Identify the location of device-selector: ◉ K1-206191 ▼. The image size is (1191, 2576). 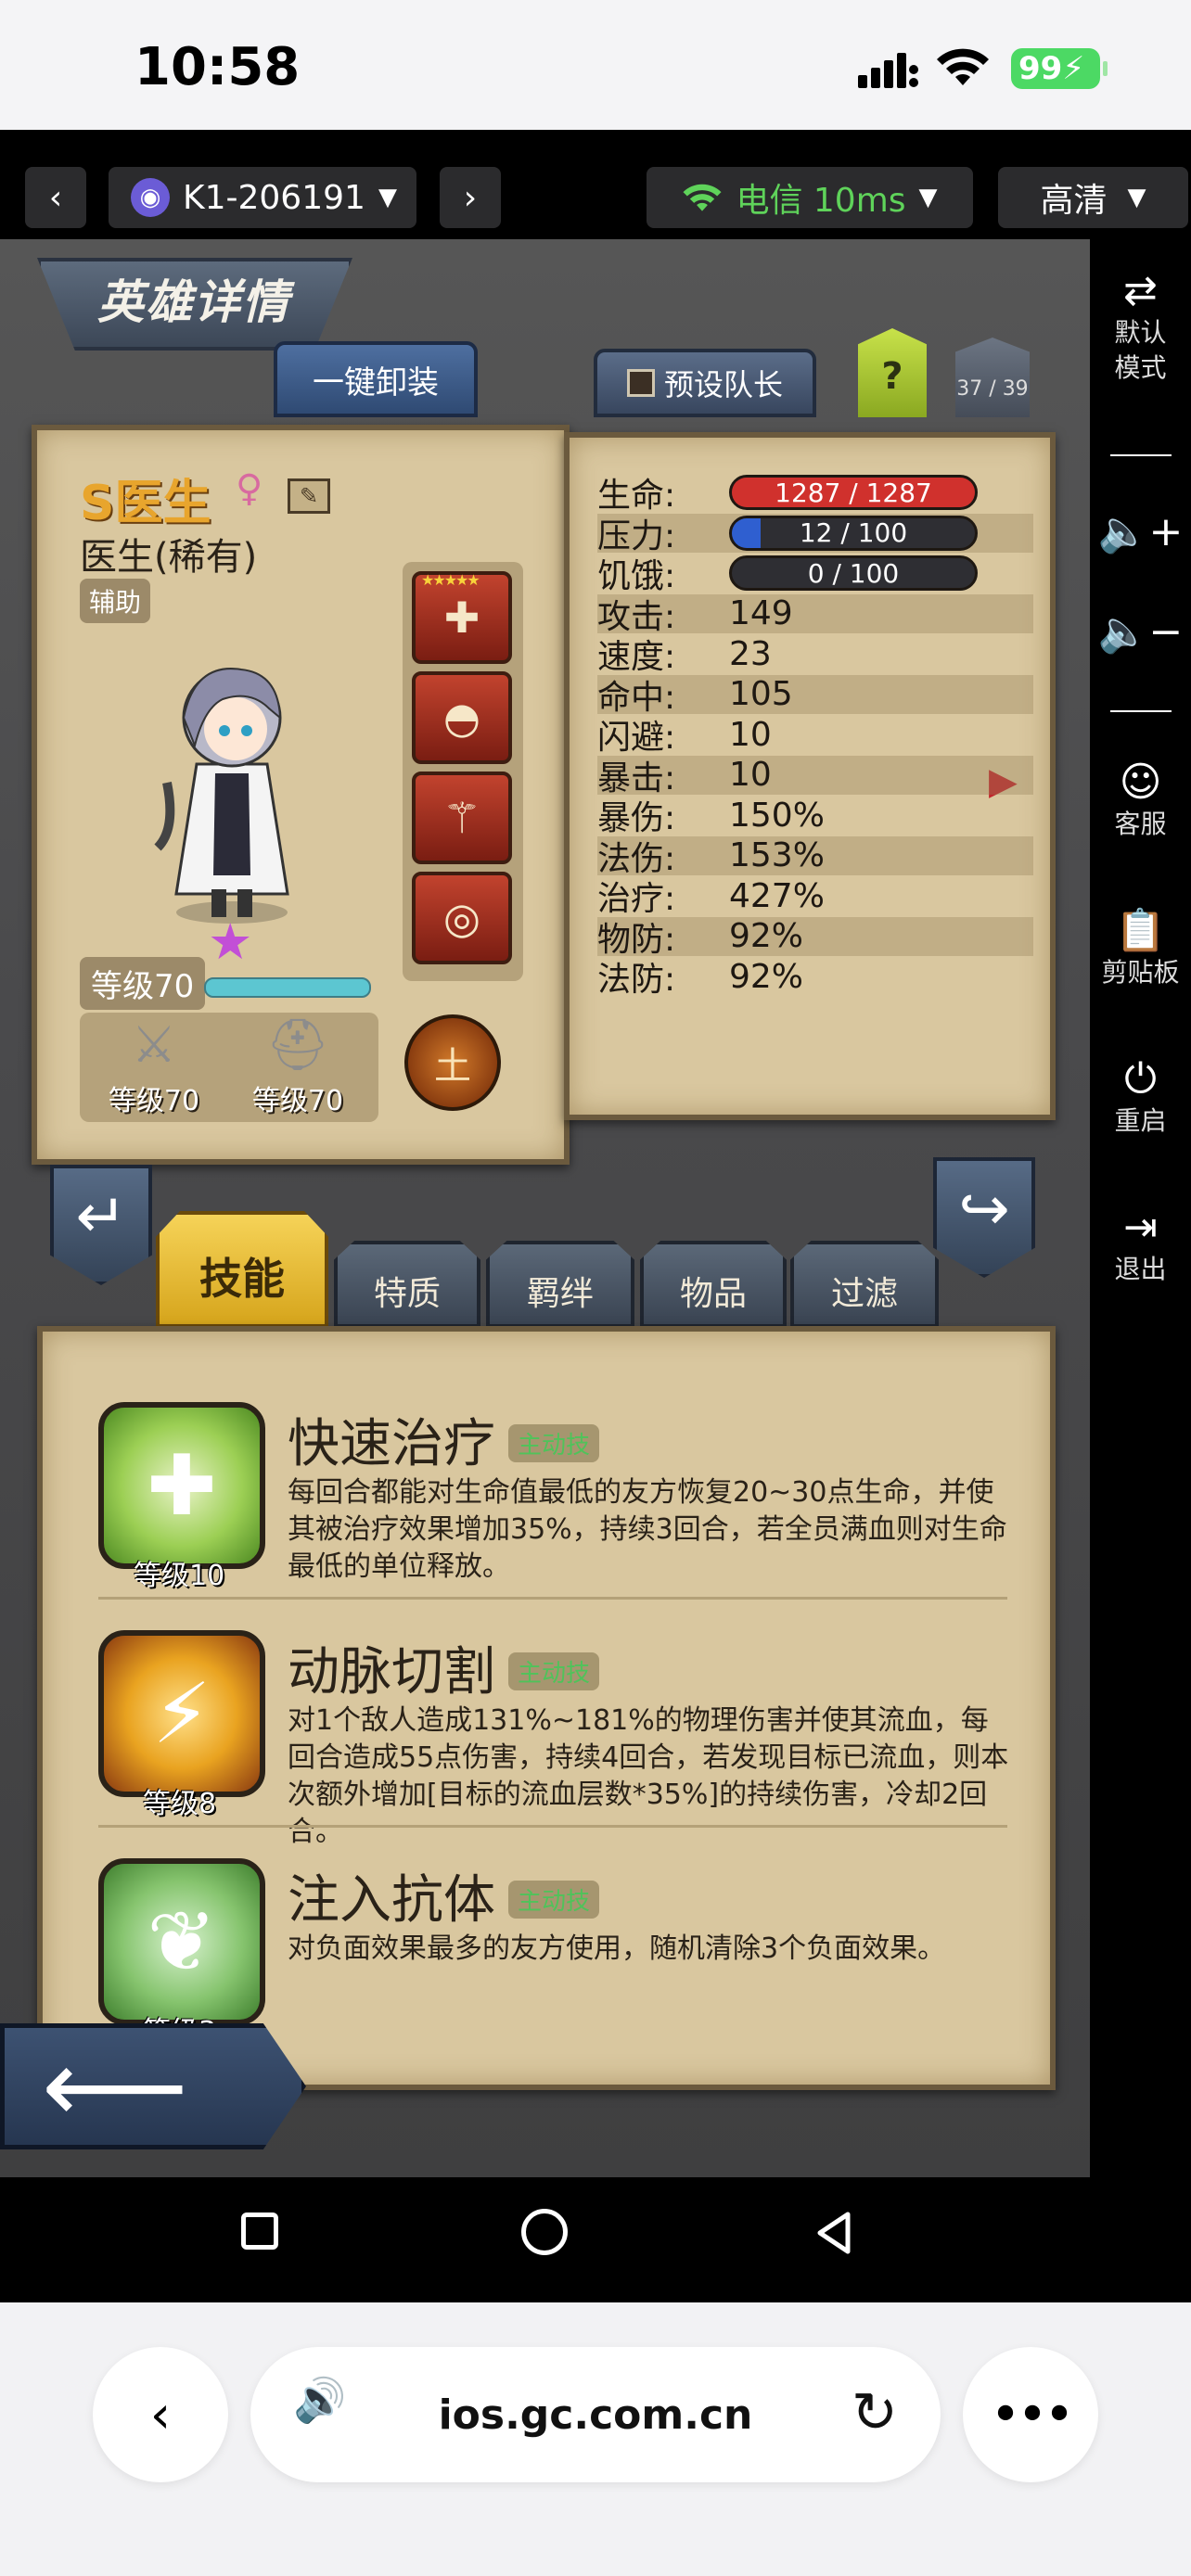
(262, 197).